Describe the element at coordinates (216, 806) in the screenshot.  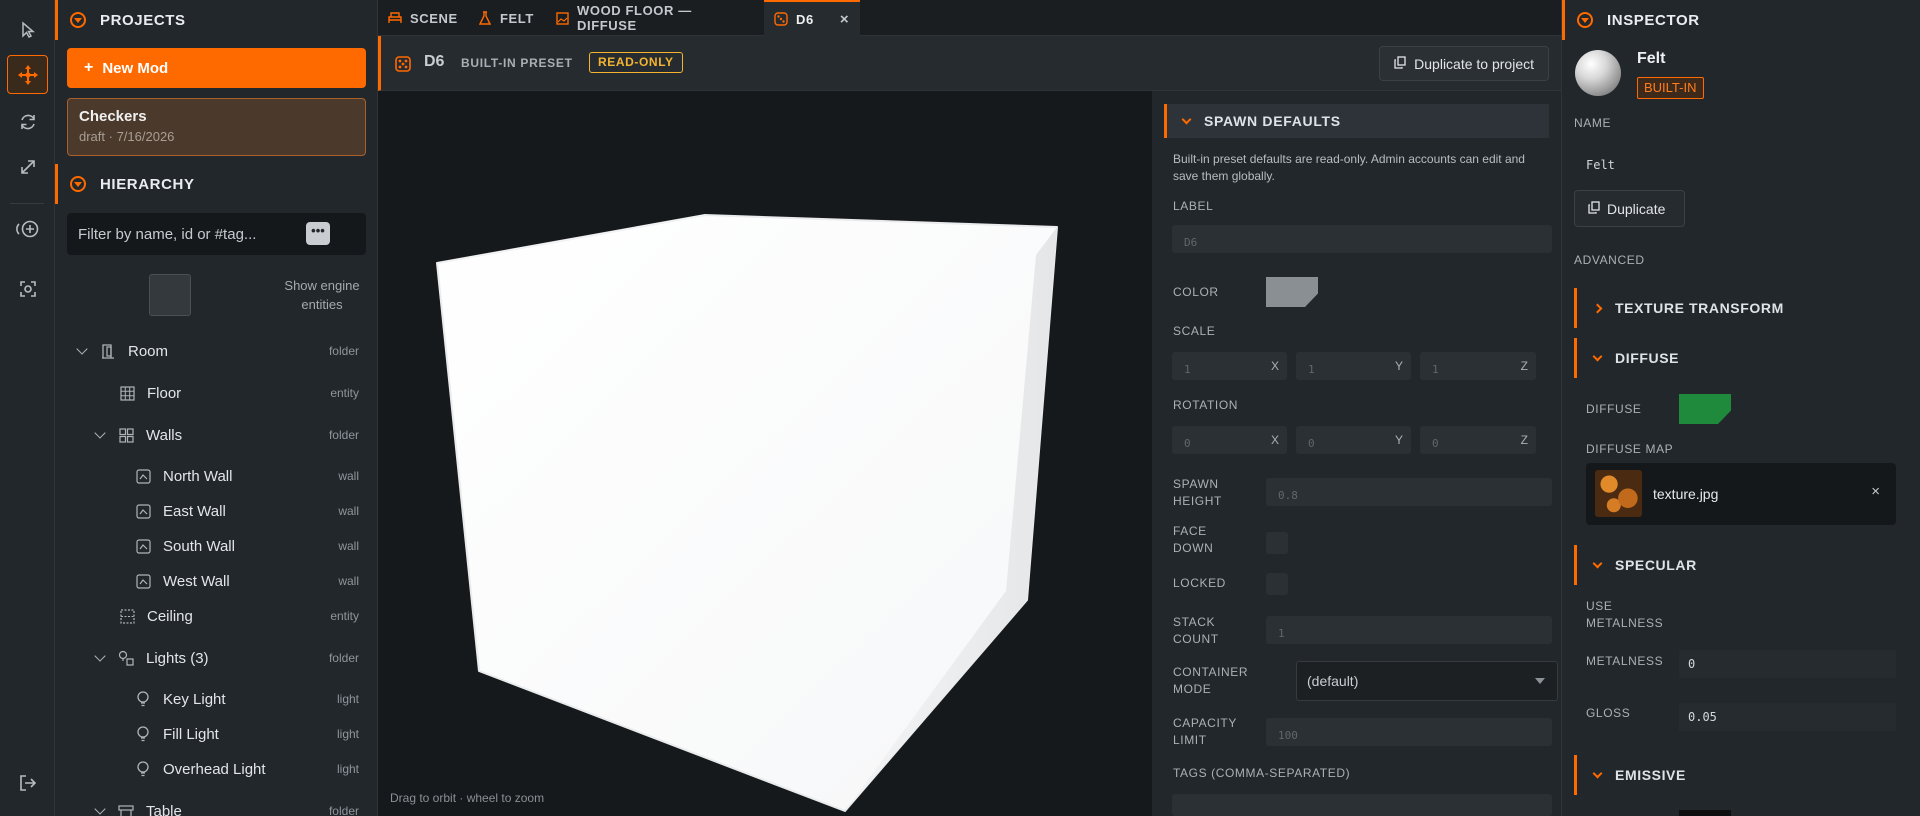
I see `tree-row-table: Table folder` at that location.